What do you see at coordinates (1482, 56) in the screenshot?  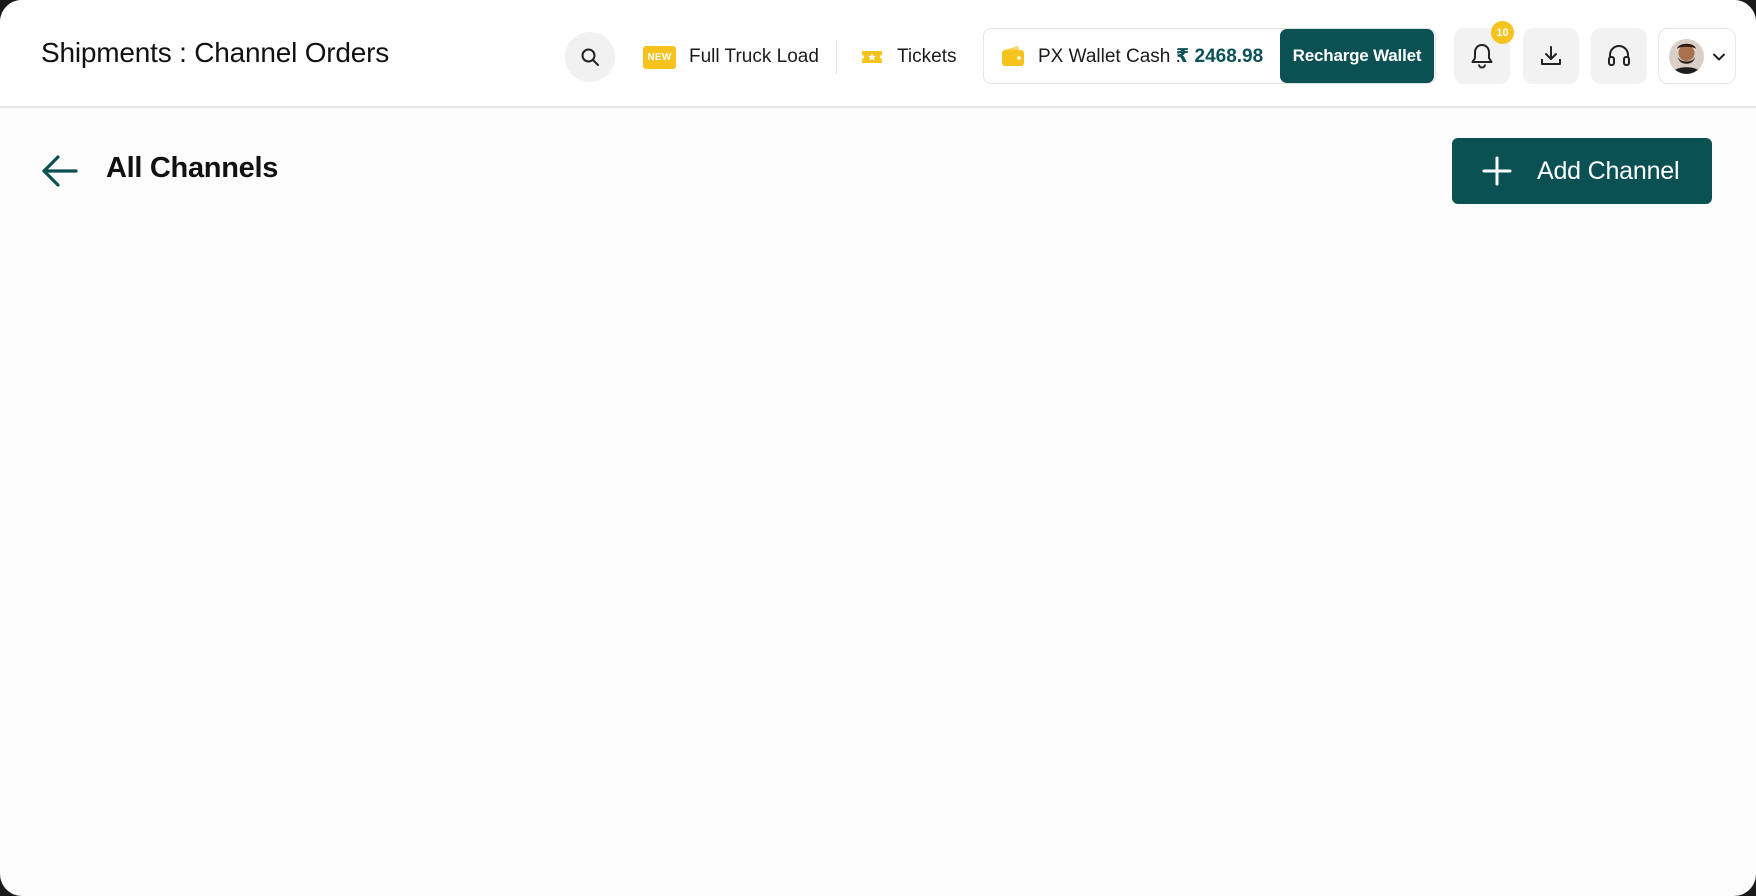 I see `bell-icon` at bounding box center [1482, 56].